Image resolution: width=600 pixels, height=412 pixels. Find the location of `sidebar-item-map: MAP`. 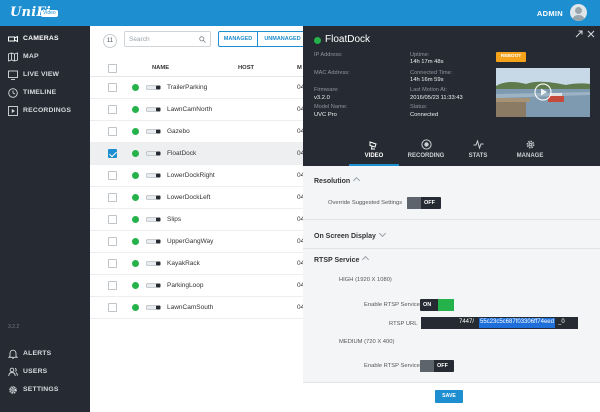

sidebar-item-map: MAP is located at coordinates (45, 57).